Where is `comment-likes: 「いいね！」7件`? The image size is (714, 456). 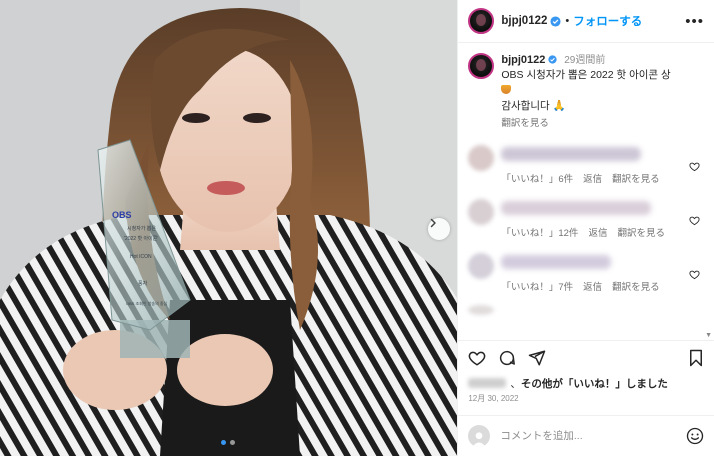 comment-likes: 「いいね！」7件 is located at coordinates (537, 286).